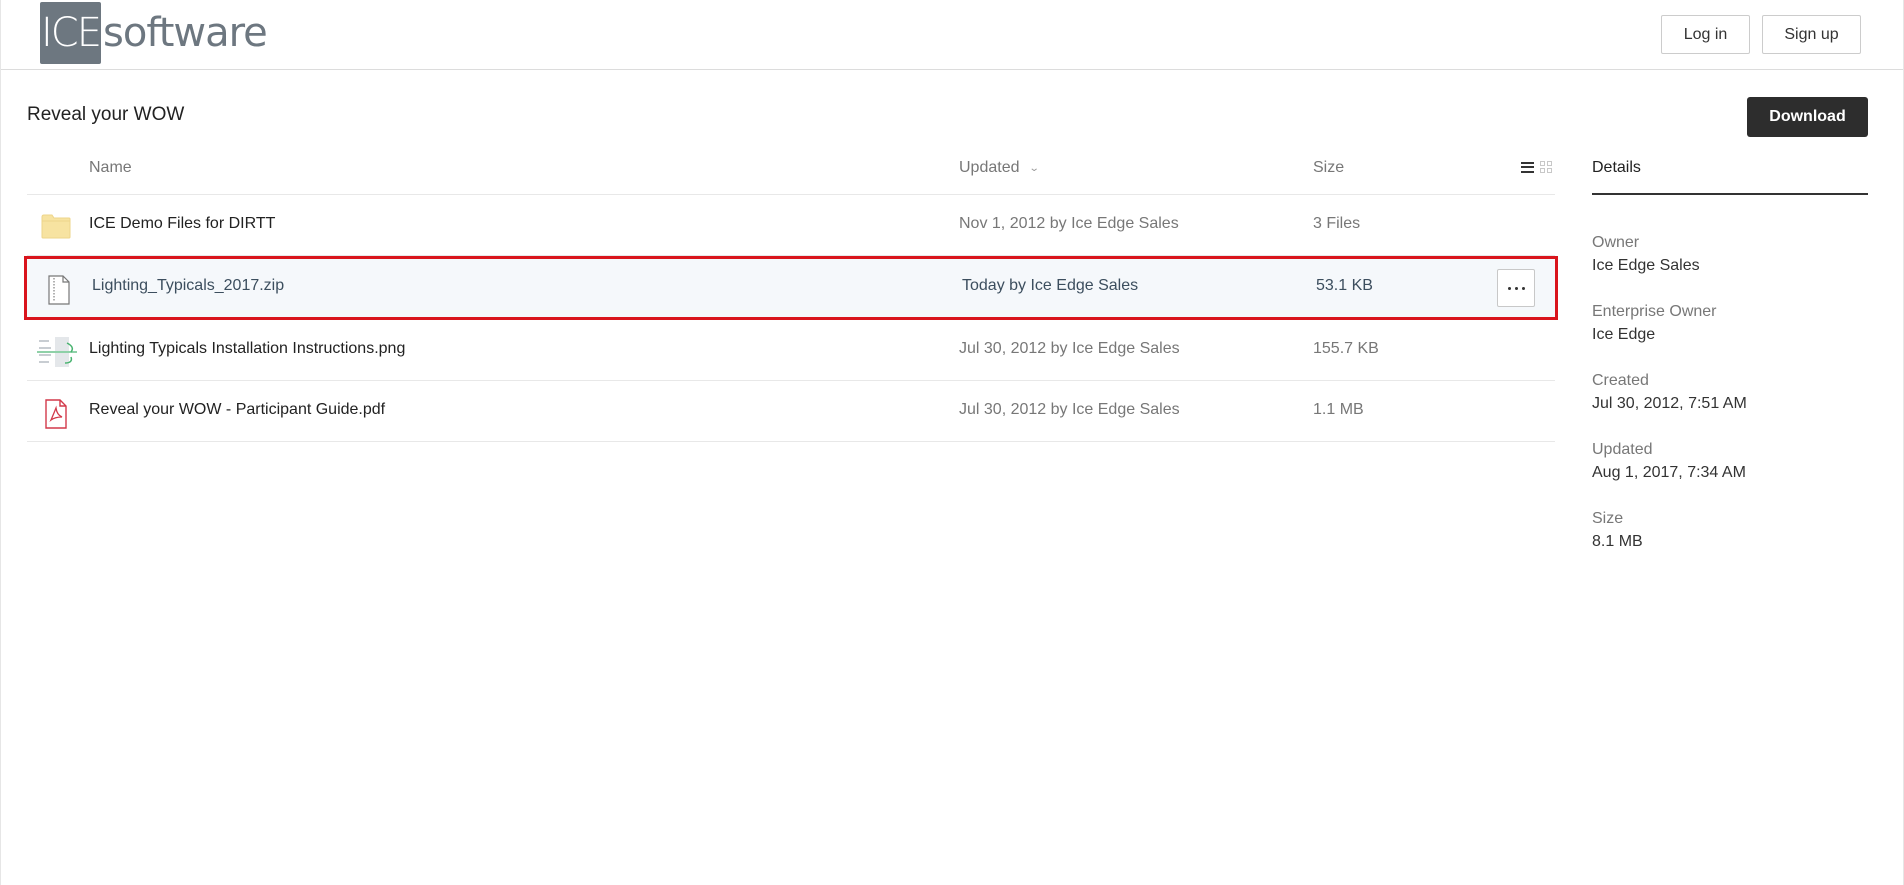 The image size is (1904, 885). I want to click on detail-value: Aug 1, 2017, 7:34 AM, so click(1669, 472).